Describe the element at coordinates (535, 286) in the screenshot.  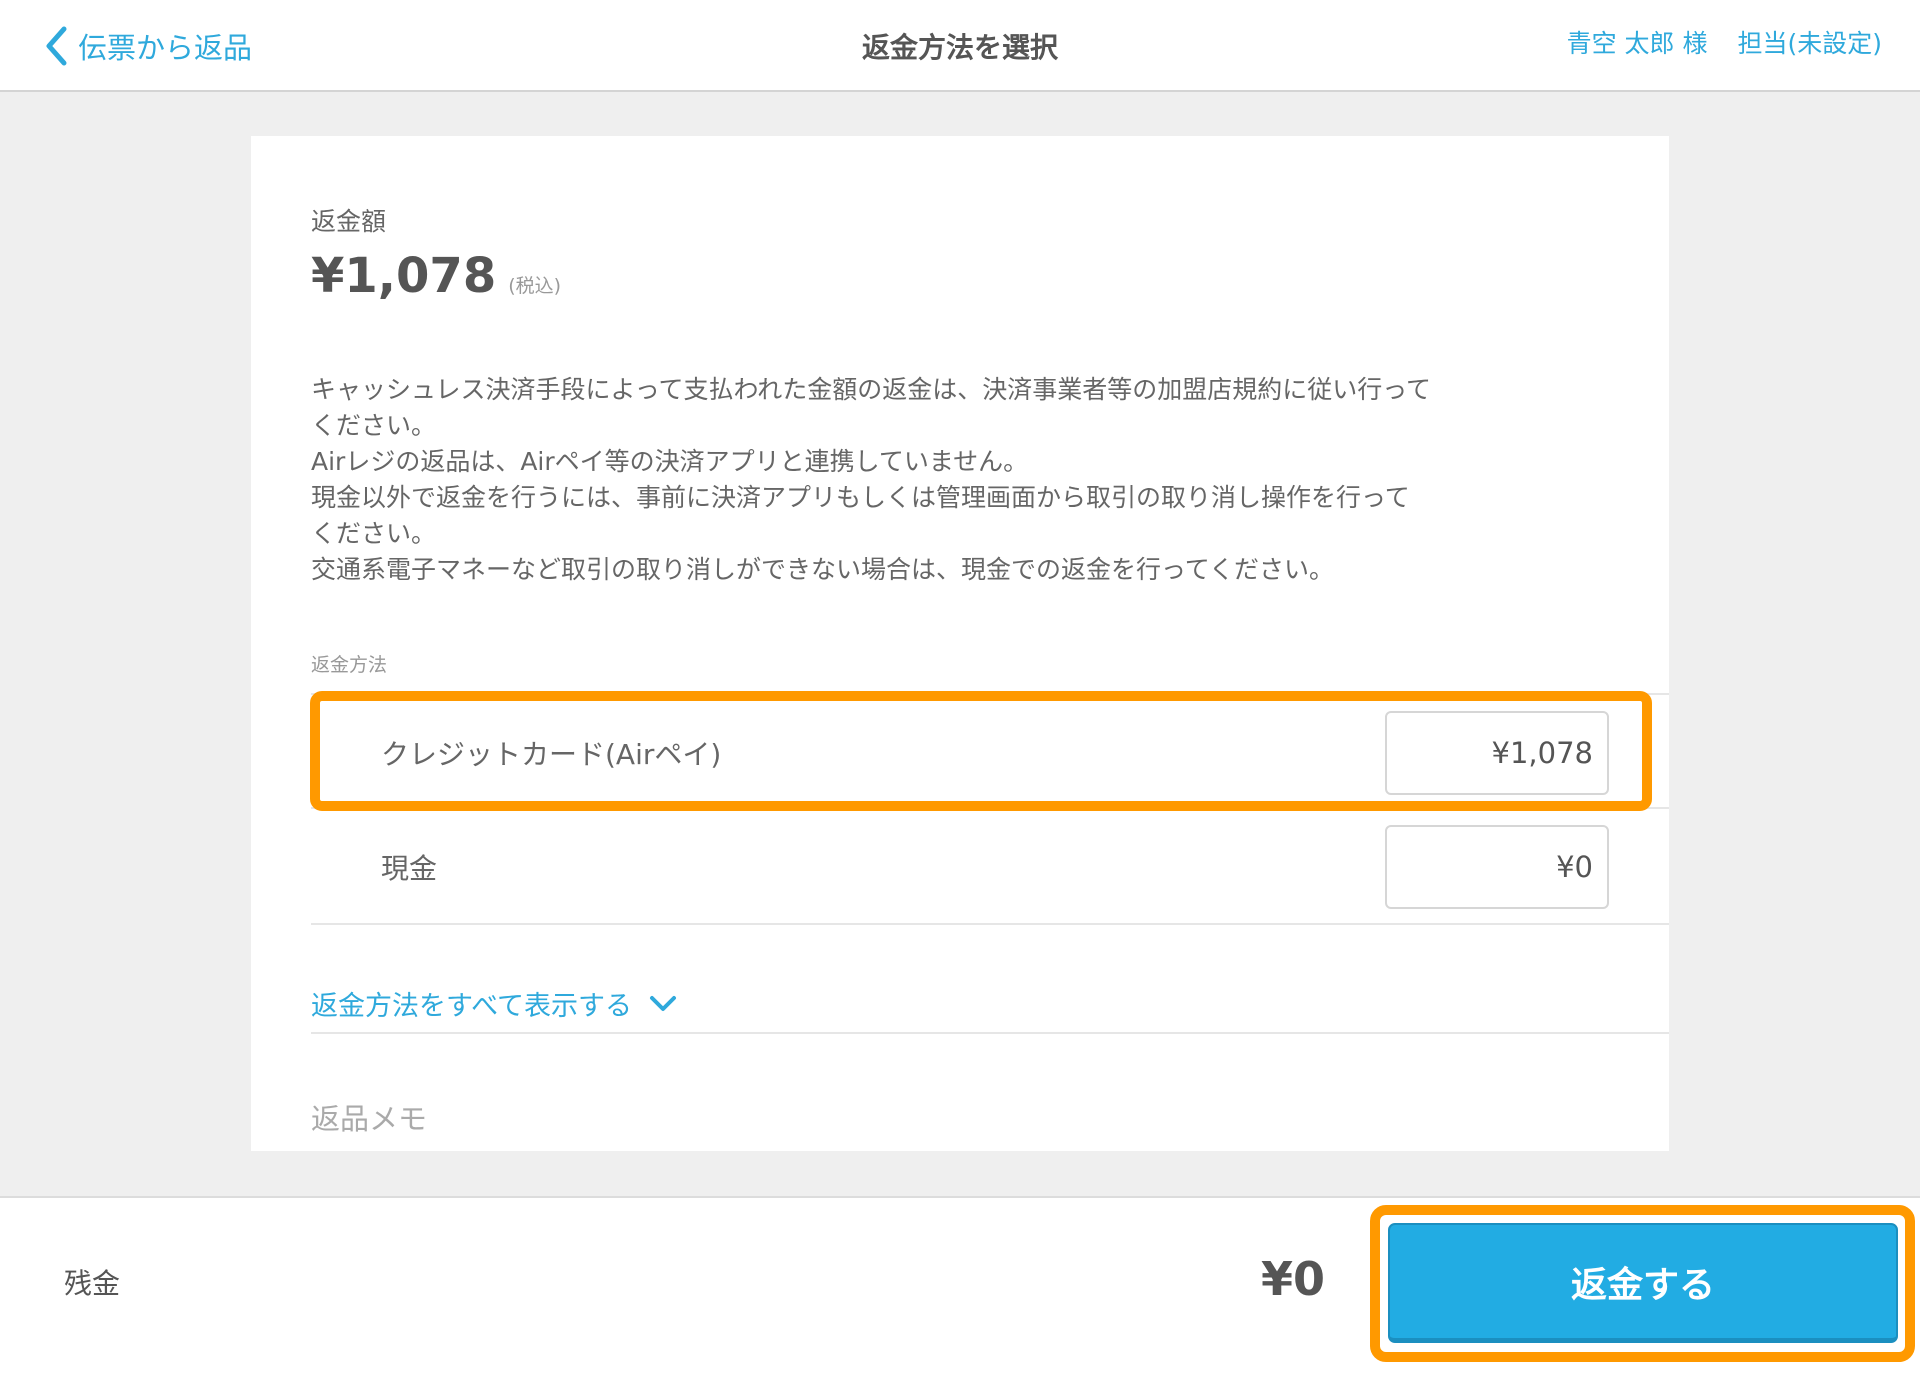
I see `tax-note: (税込)` at that location.